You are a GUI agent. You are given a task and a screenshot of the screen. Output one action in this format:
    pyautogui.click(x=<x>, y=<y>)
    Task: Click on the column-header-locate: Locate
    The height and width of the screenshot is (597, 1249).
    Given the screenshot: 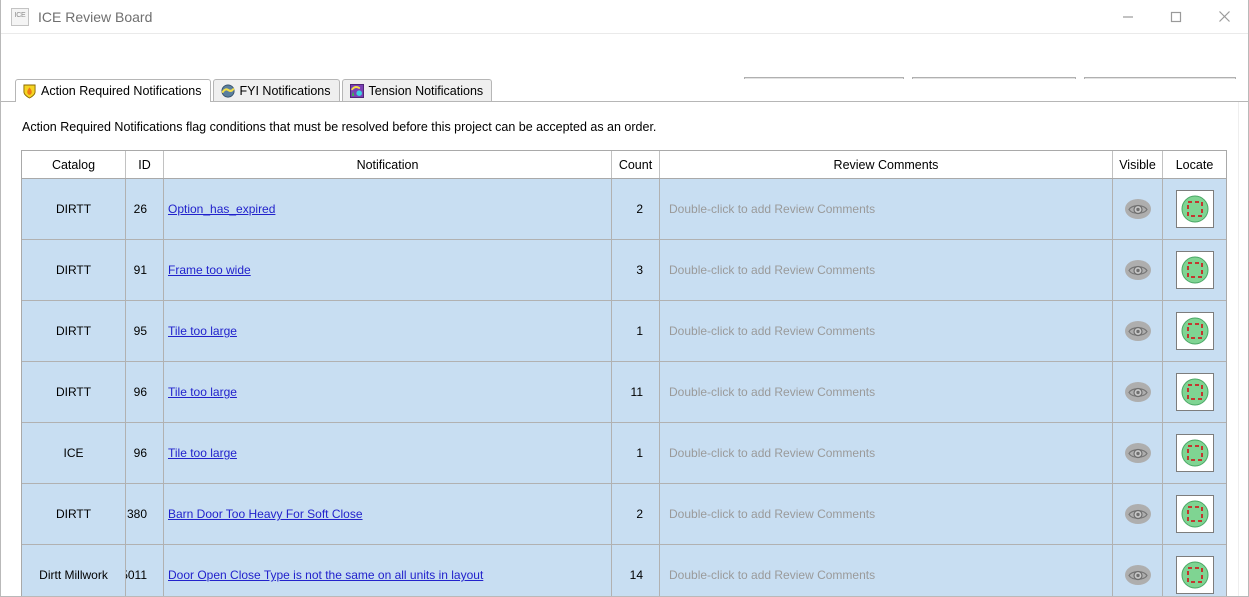 What is the action you would take?
    pyautogui.click(x=1194, y=164)
    